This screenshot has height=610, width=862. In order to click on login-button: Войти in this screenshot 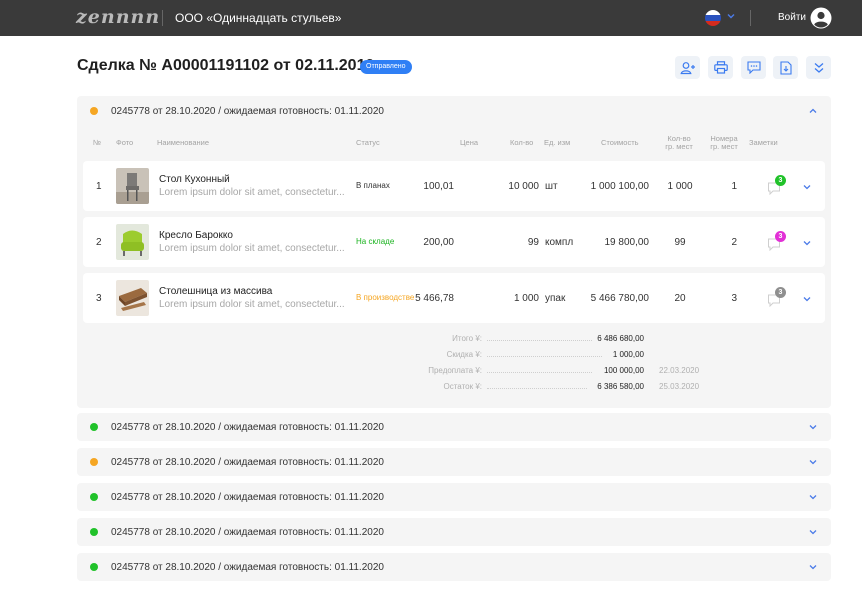, I will do `click(792, 17)`.